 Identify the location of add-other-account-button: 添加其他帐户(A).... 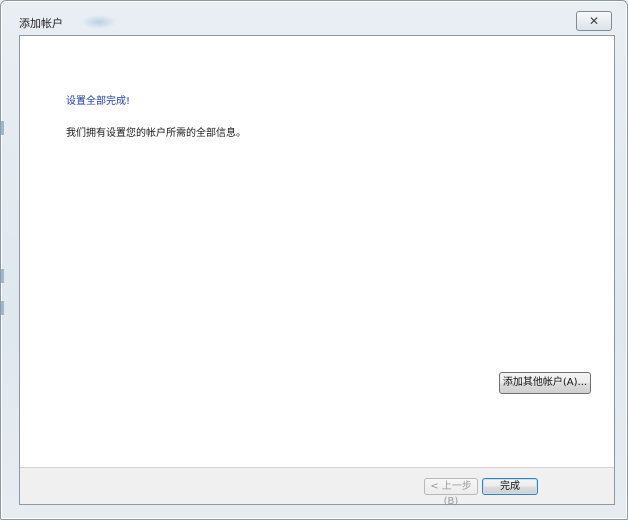
(545, 383).